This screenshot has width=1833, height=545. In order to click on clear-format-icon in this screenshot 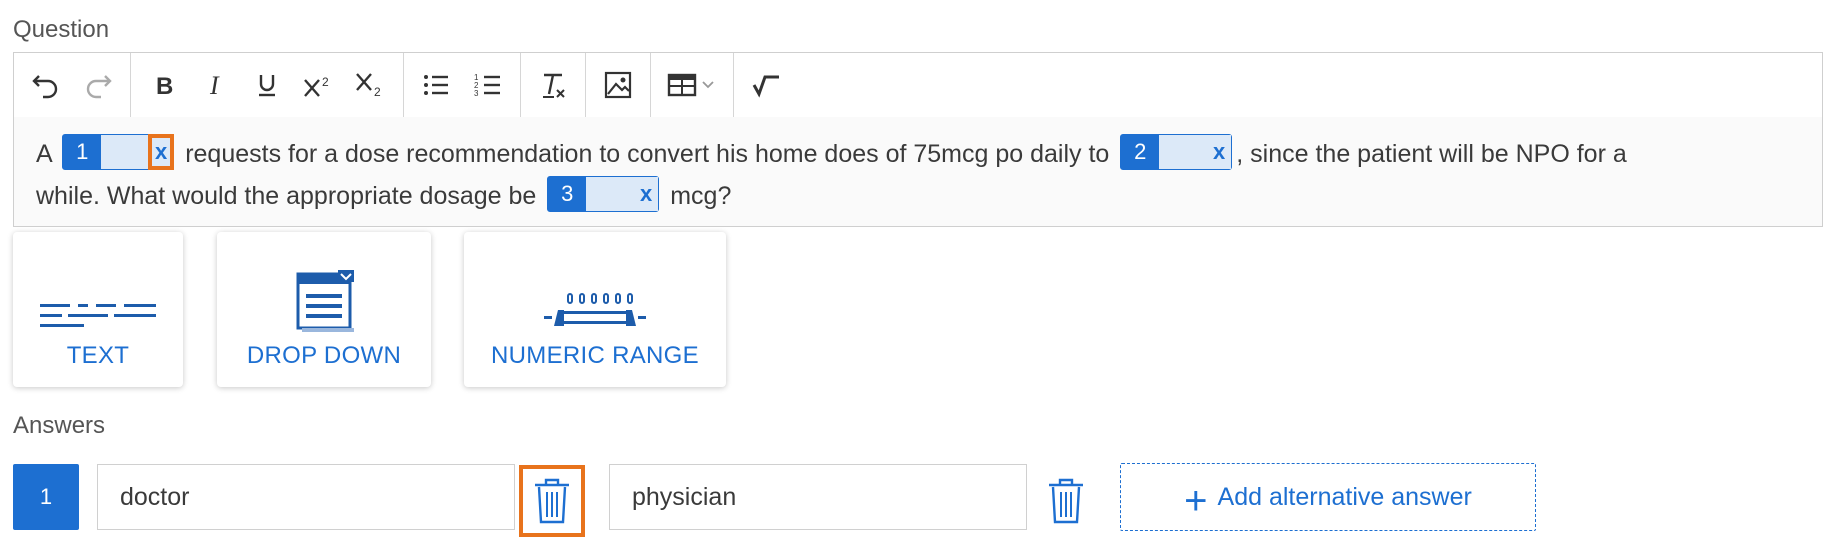, I will do `click(553, 85)`.